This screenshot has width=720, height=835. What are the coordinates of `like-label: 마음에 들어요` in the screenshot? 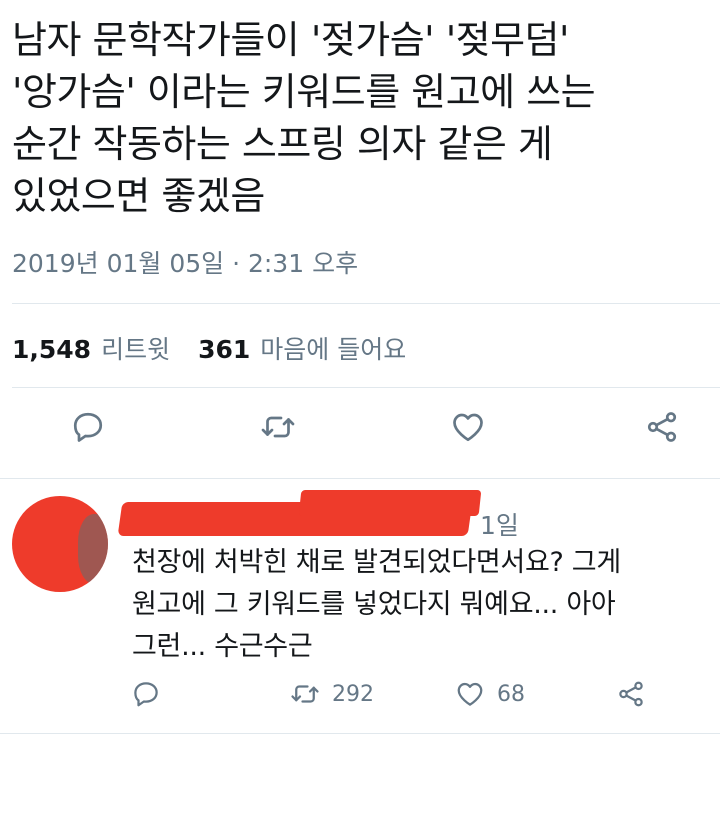 It's located at (333, 348).